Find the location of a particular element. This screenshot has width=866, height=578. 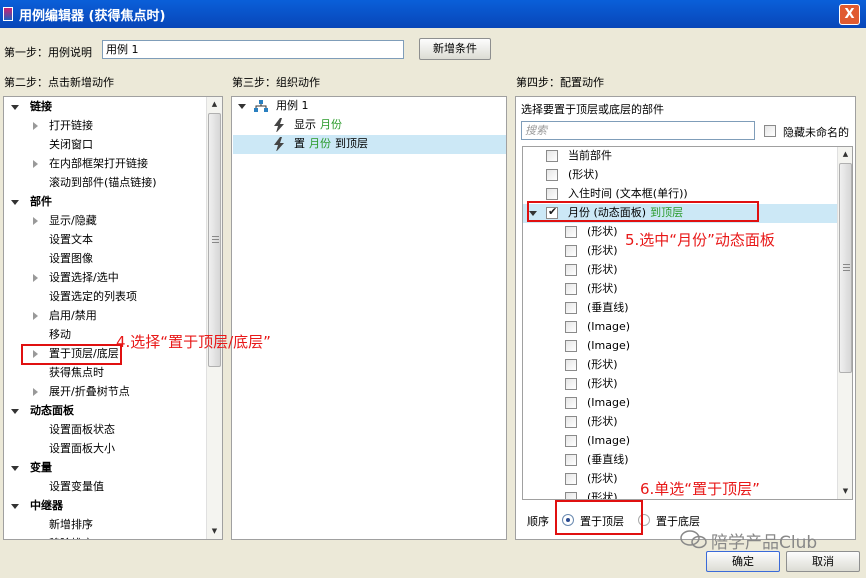

action-text: 置月份 到顶层 is located at coordinates (331, 144).